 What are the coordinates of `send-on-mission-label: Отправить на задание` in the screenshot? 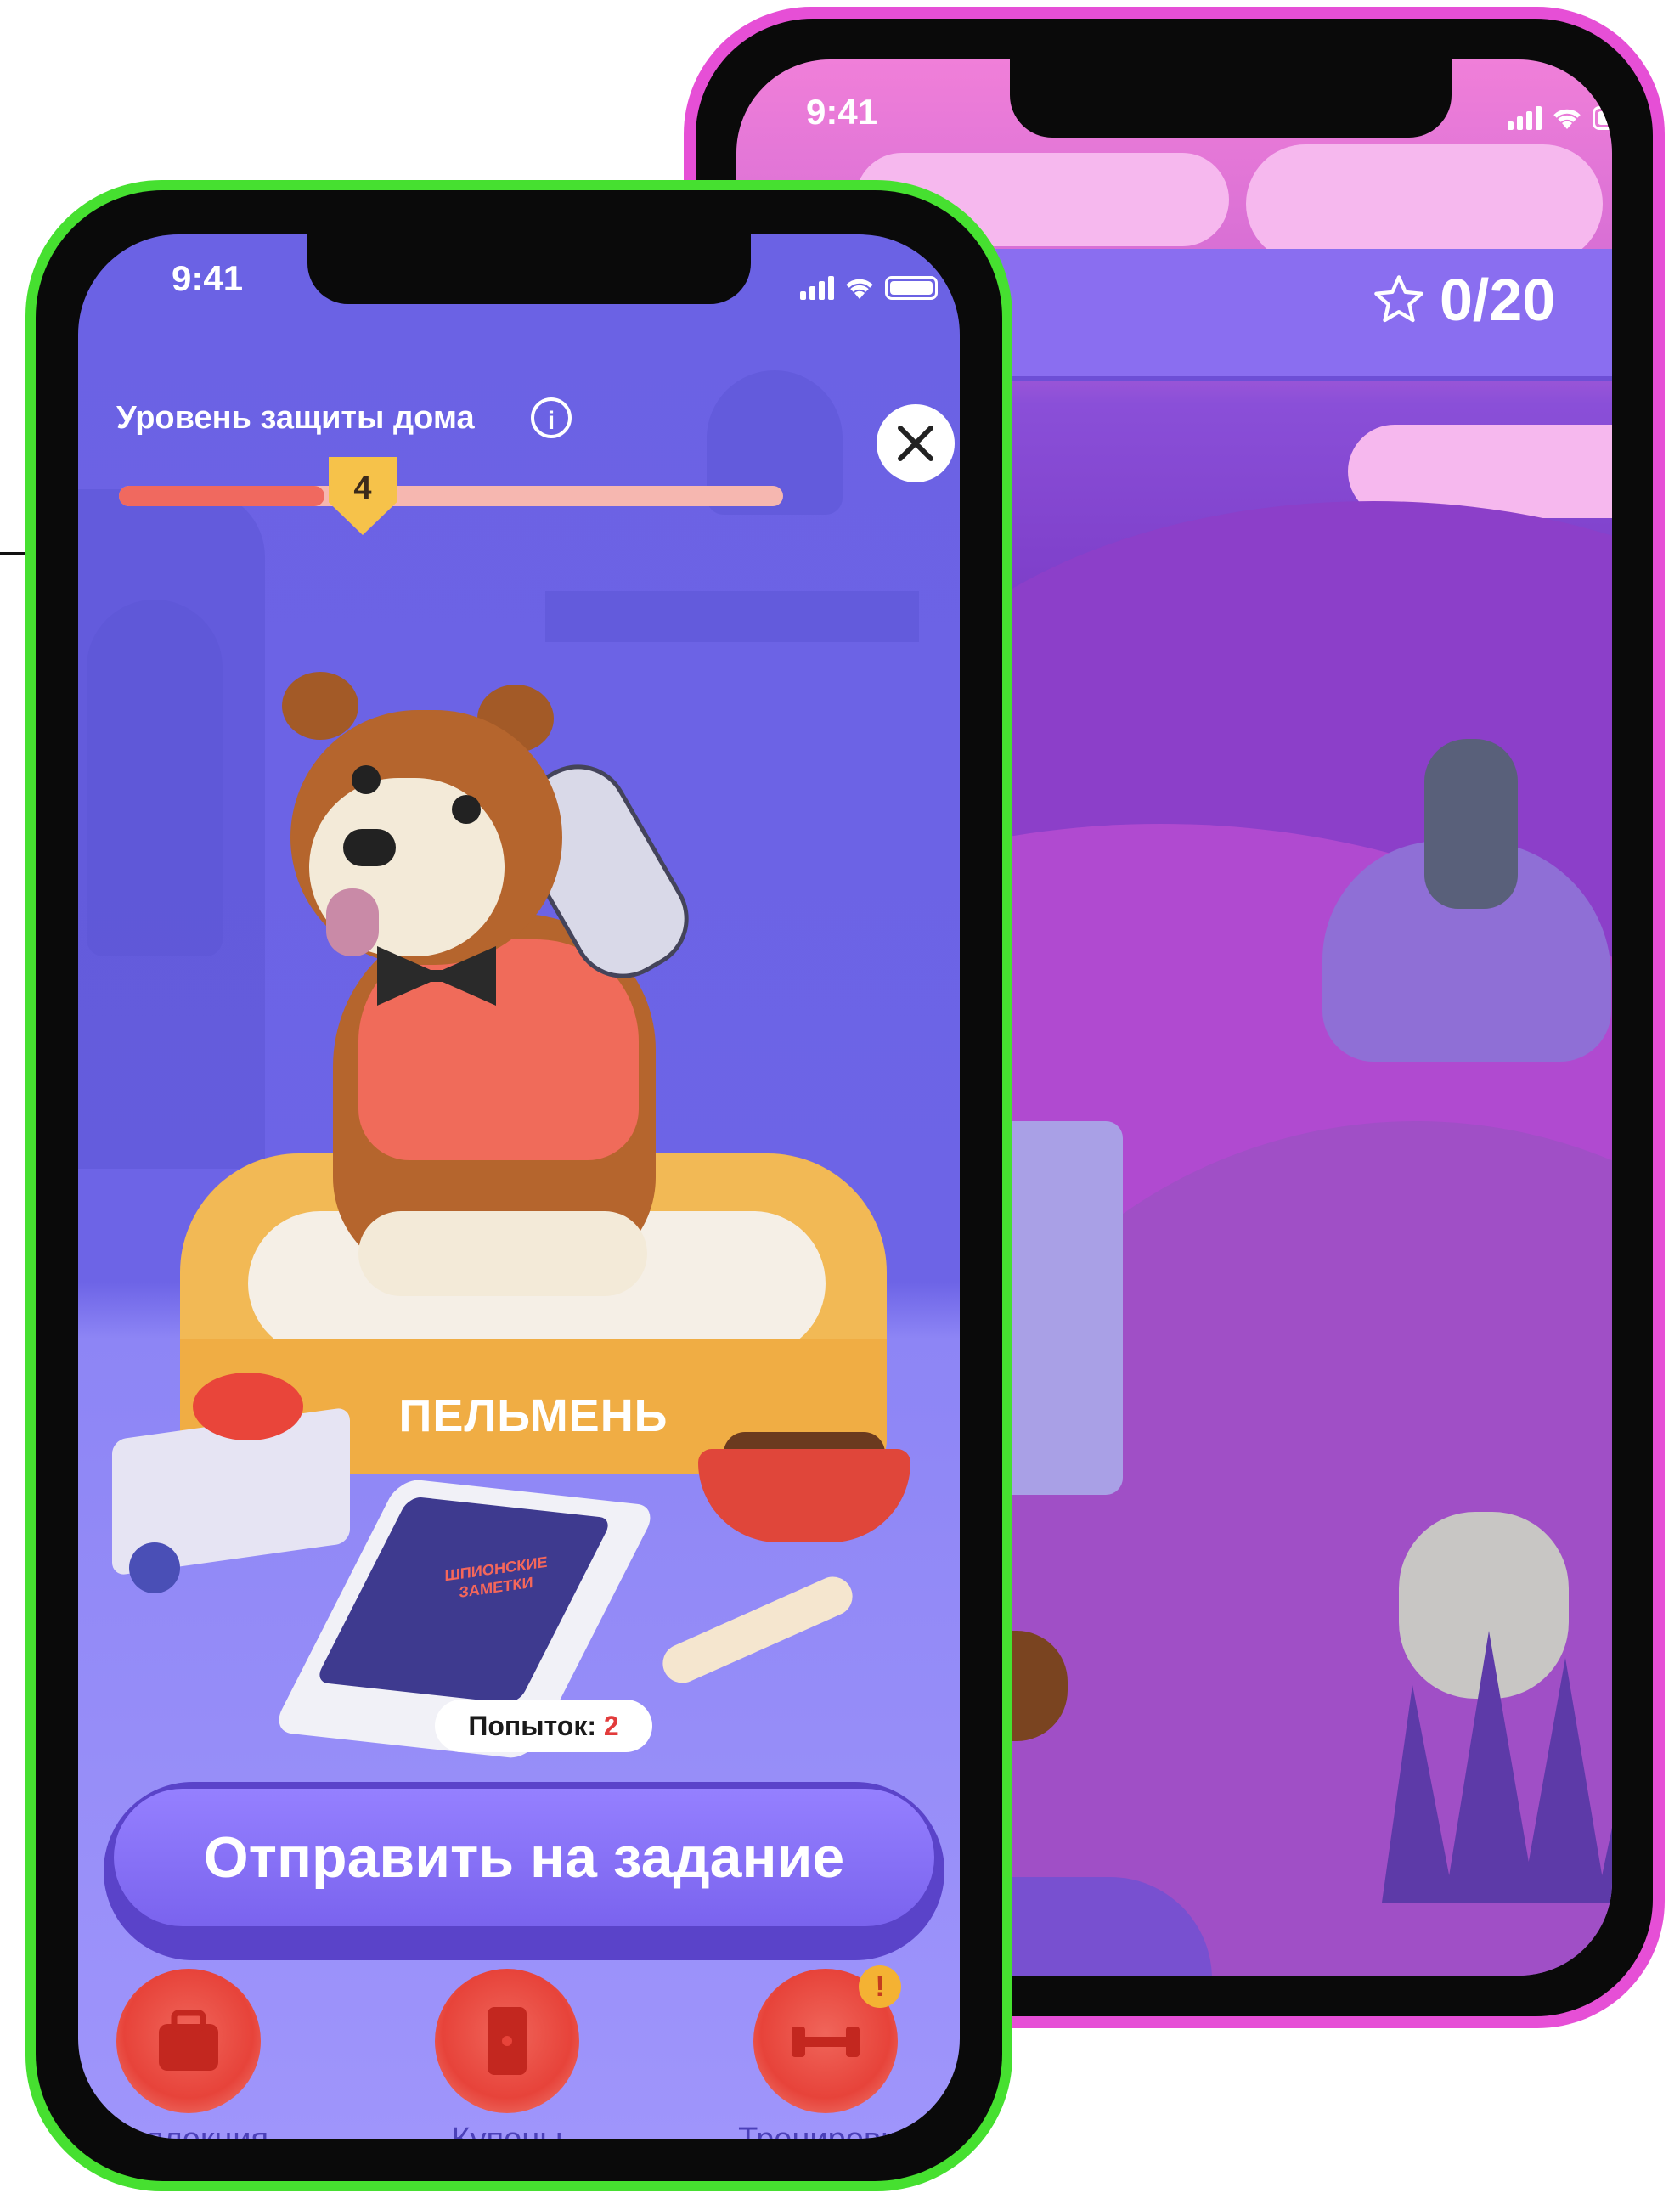 It's located at (524, 1858).